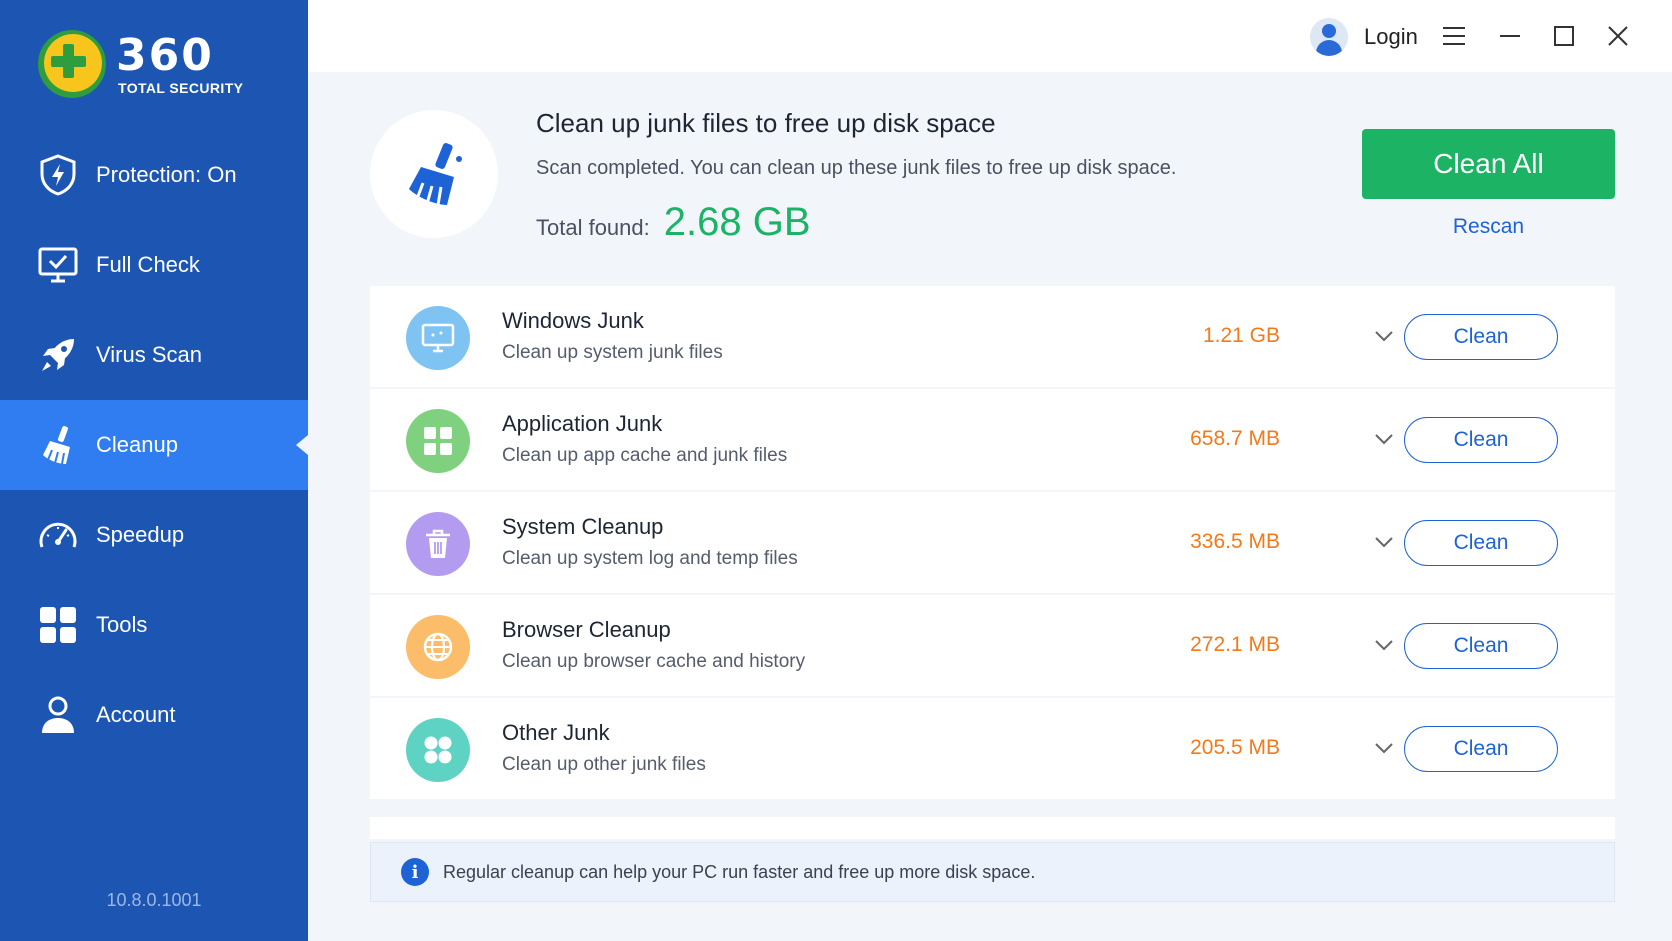 Image resolution: width=1672 pixels, height=941 pixels. What do you see at coordinates (583, 526) in the screenshot?
I see `item-title: System Cleanup` at bounding box center [583, 526].